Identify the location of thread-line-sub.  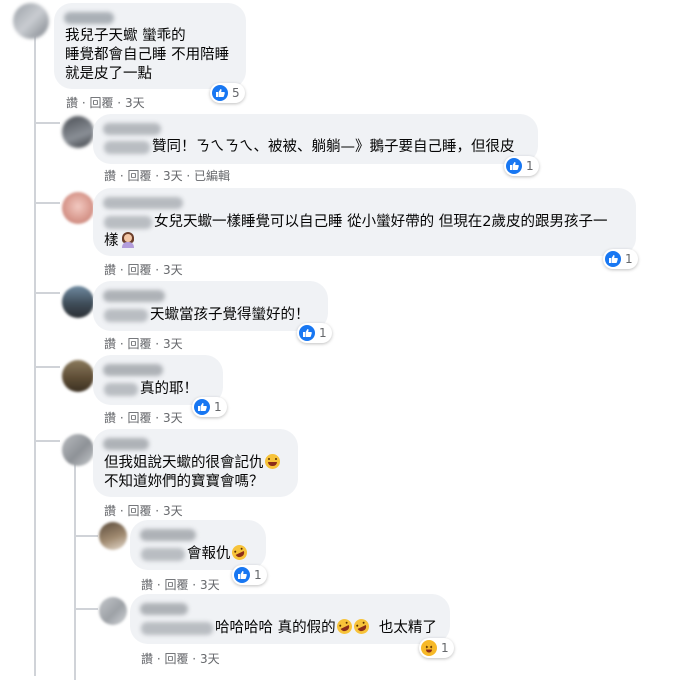
(75, 570).